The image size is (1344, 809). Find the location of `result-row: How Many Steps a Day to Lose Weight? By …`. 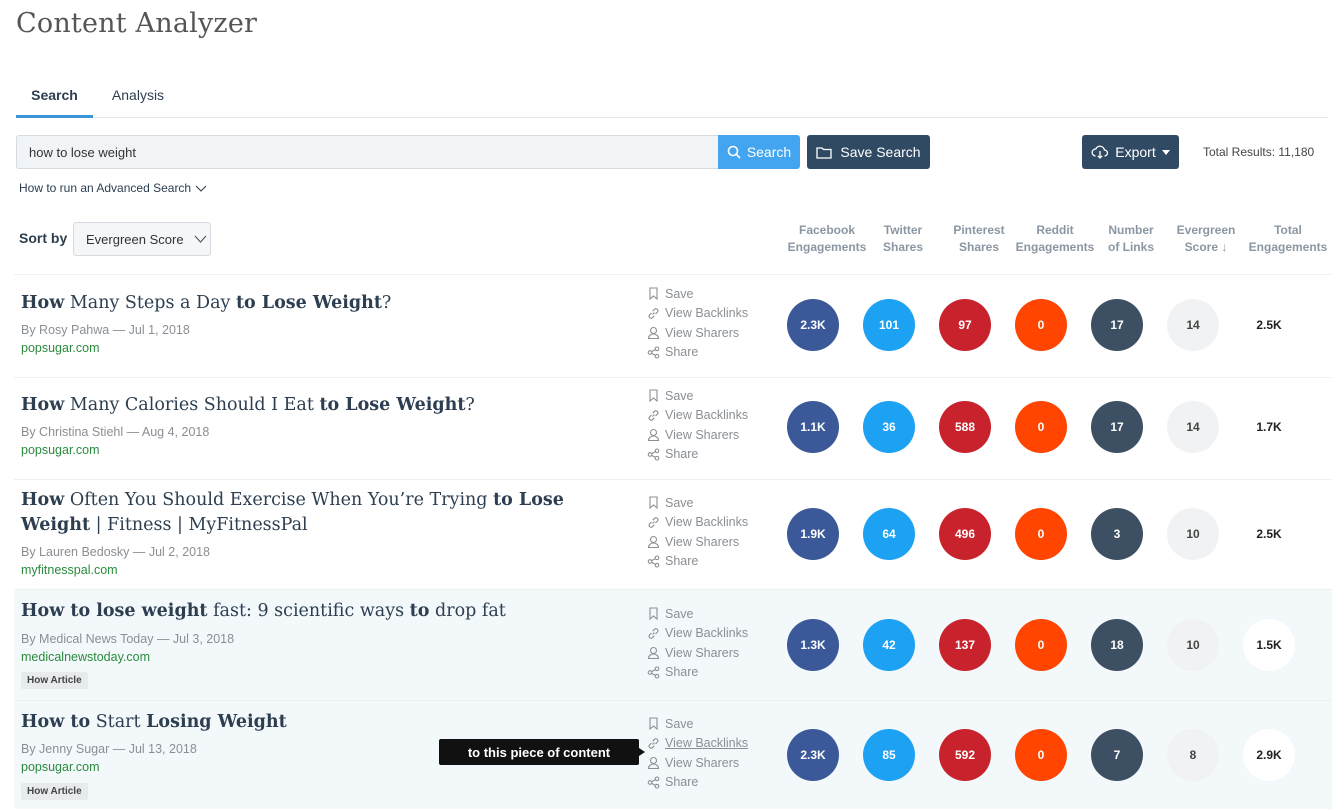

result-row: How Many Steps a Day to Lose Weight? By … is located at coordinates (673, 325).